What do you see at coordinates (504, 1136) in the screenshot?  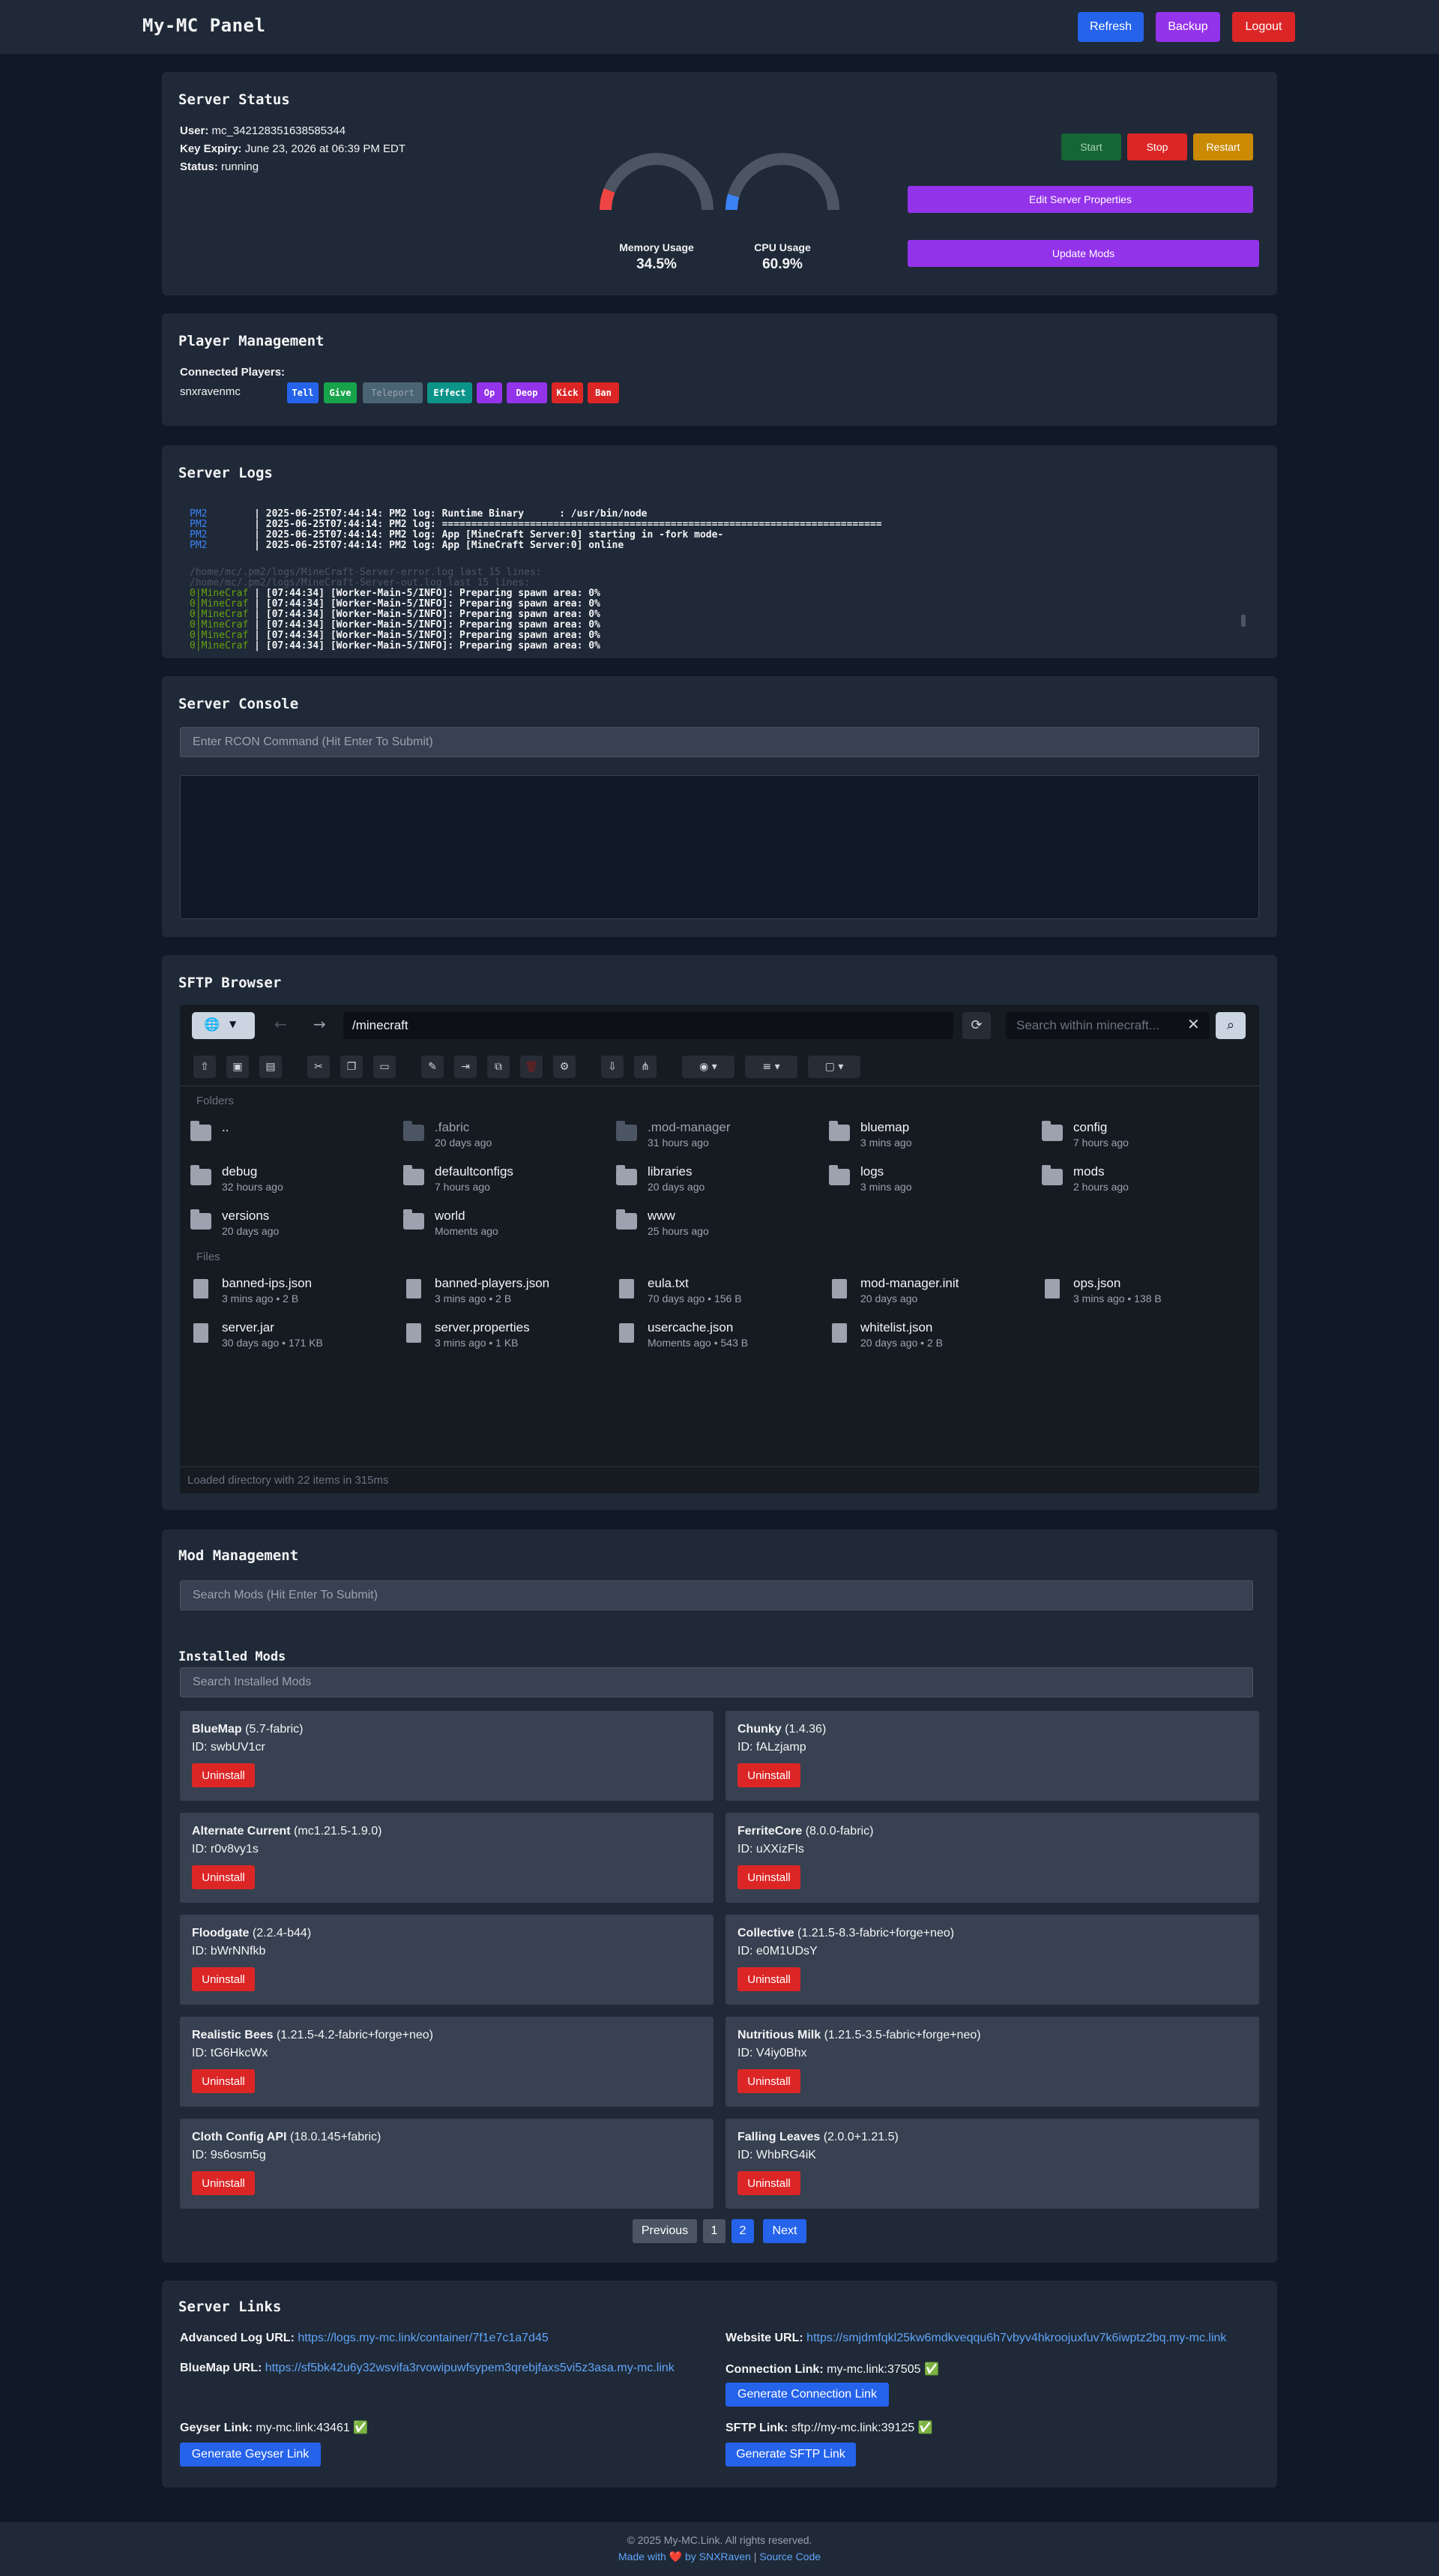 I see `folder-item: .fabric 20 days ago` at bounding box center [504, 1136].